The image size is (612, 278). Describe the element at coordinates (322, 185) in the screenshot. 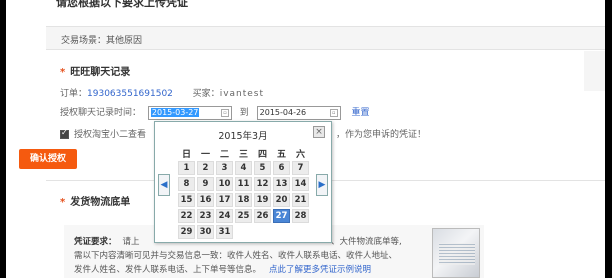

I see `next-month-button: ▶` at that location.